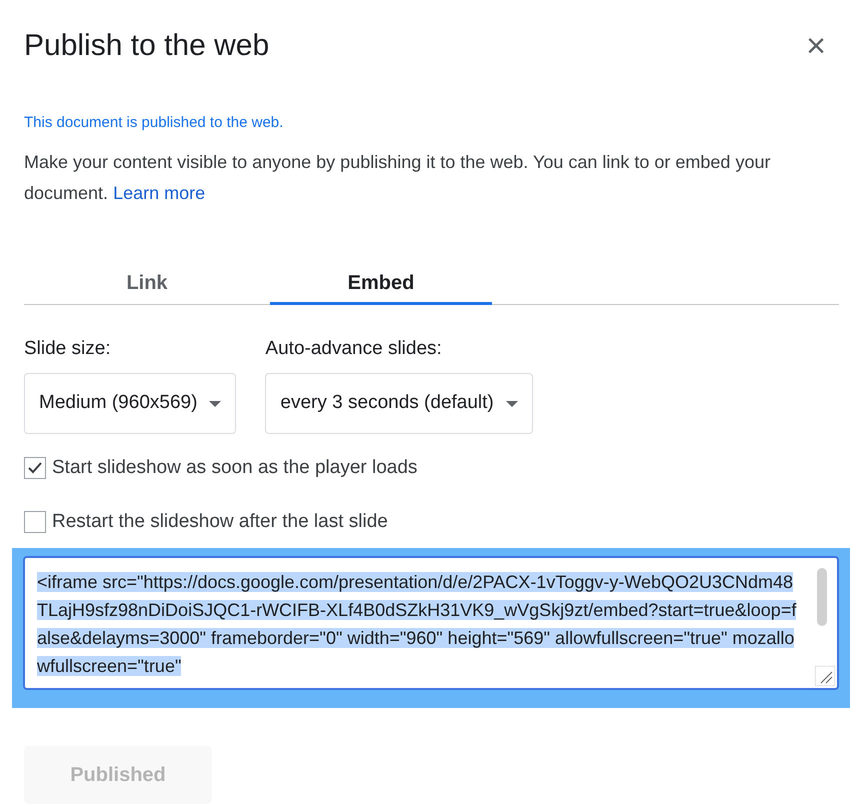 This screenshot has width=862, height=806. Describe the element at coordinates (220, 522) in the screenshot. I see `checkbox-label: Restart the slideshow after the last slide` at that location.